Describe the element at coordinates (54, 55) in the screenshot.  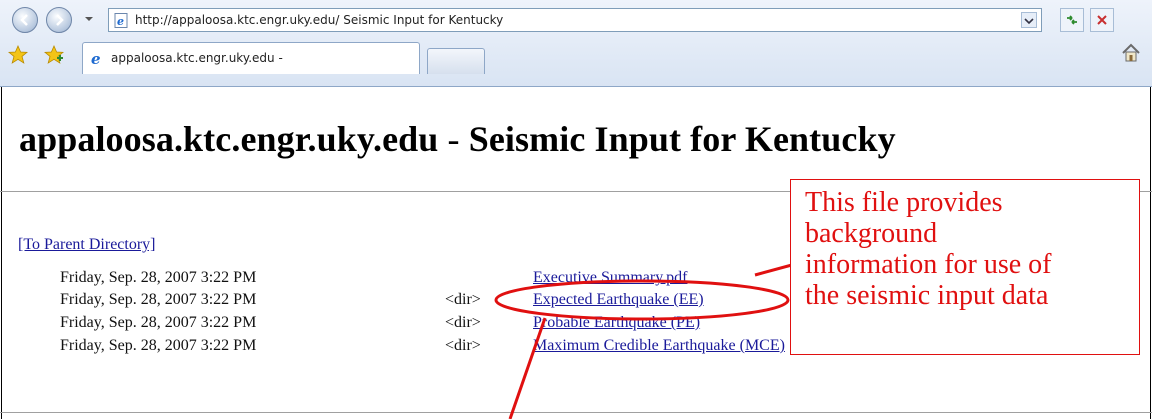
I see `add-favorite-icon` at that location.